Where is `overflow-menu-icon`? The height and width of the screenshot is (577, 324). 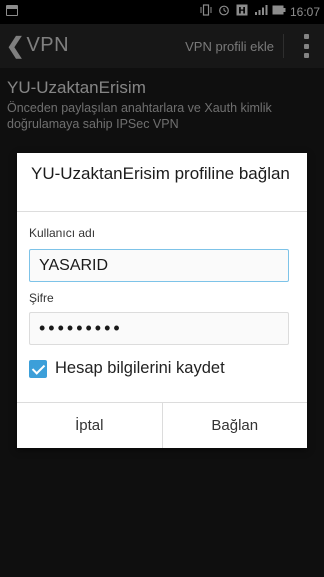
overflow-menu-icon is located at coordinates (306, 46).